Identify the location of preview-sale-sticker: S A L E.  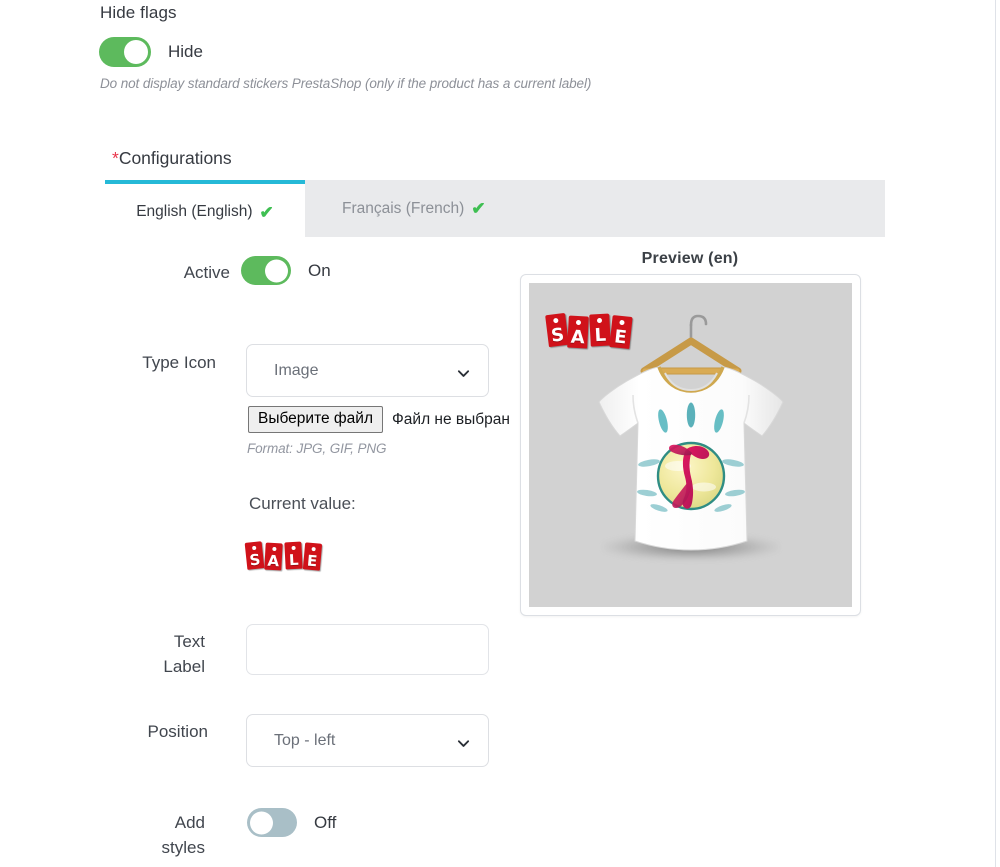
(589, 327).